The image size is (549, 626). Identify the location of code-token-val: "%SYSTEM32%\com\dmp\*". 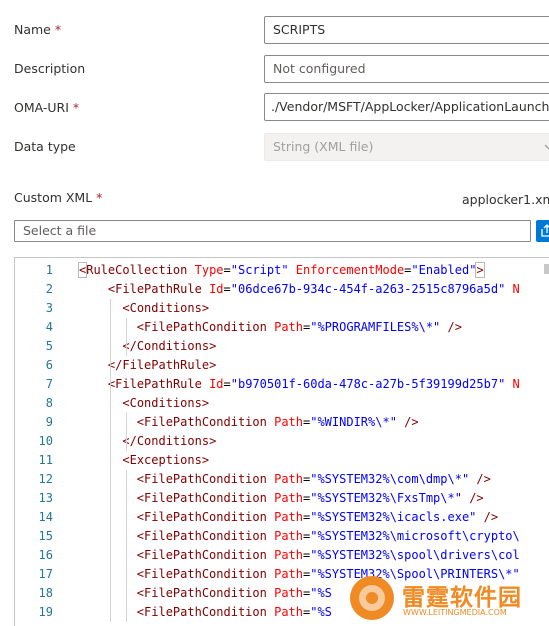
(390, 479).